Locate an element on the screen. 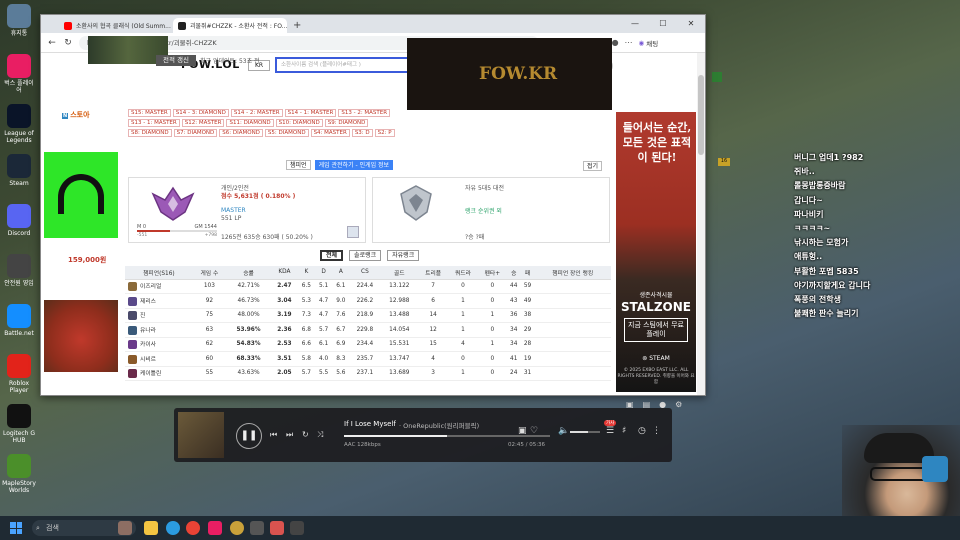  previous-icon: ⏮ is located at coordinates (273, 435).